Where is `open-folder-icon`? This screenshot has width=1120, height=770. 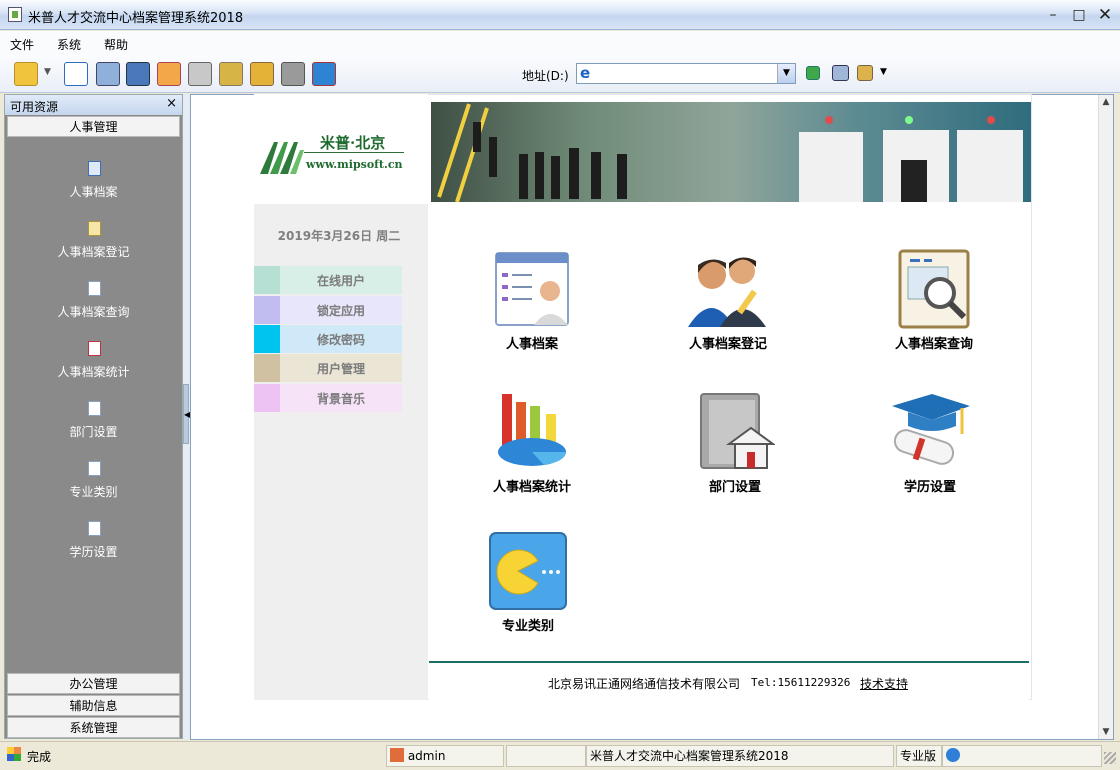 open-folder-icon is located at coordinates (26, 74).